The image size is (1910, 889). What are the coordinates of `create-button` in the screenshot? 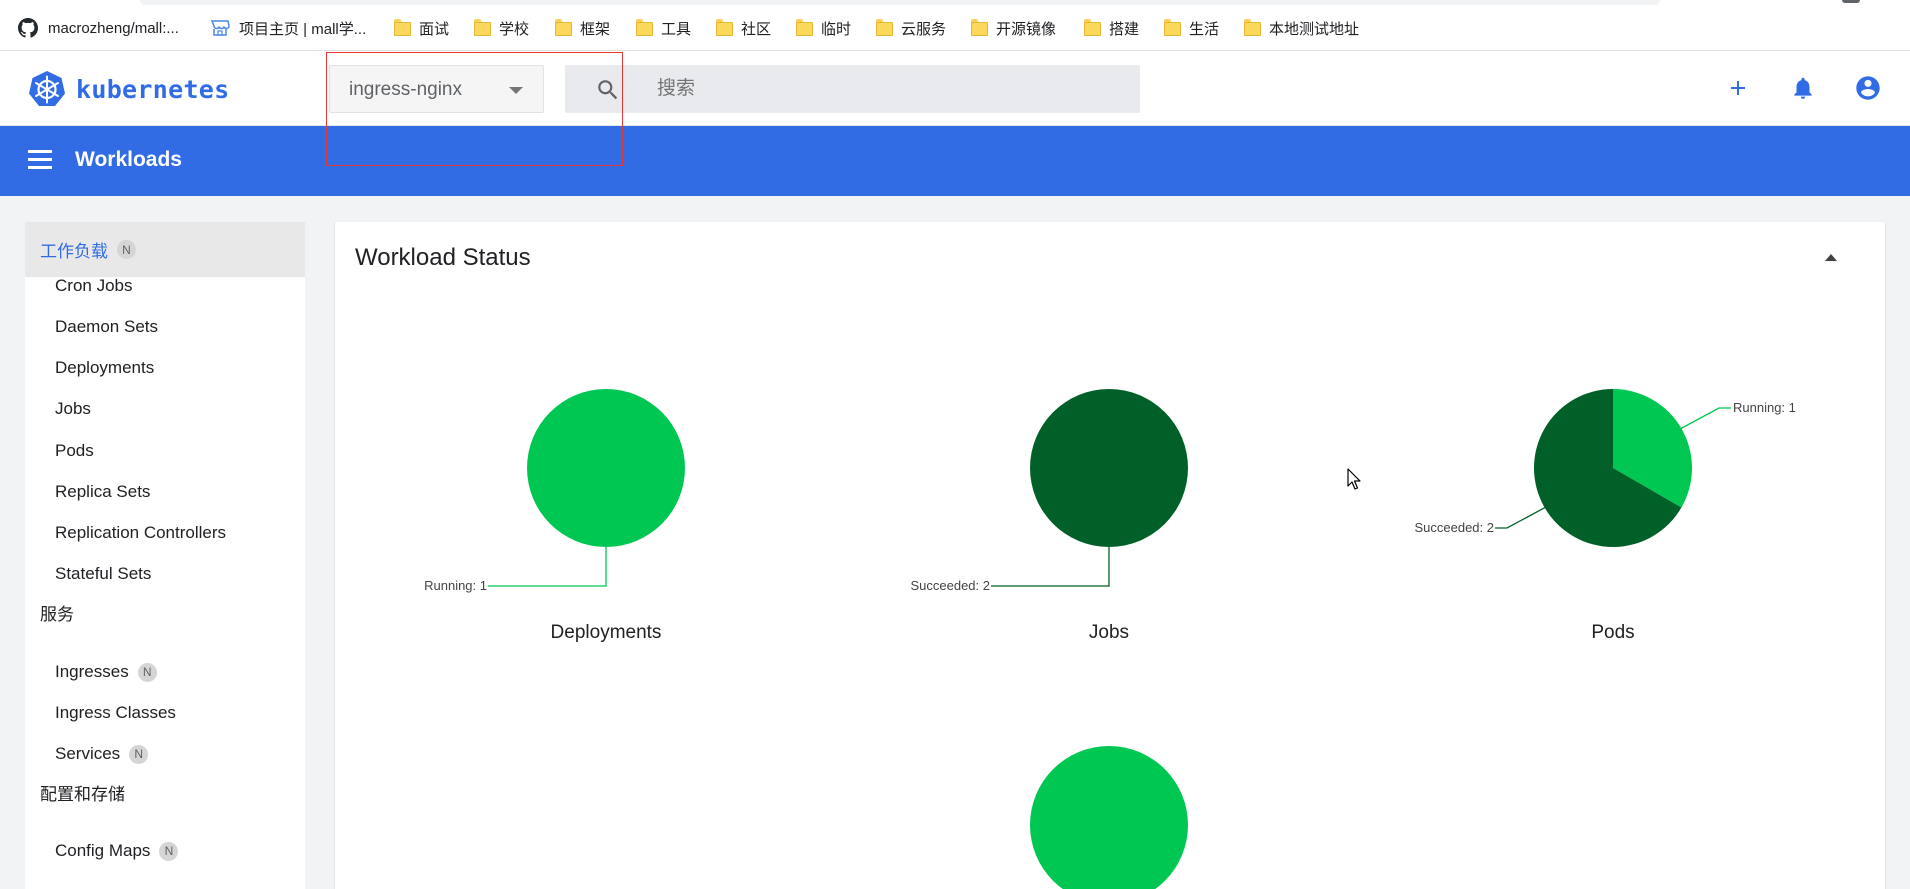 It's located at (1738, 88).